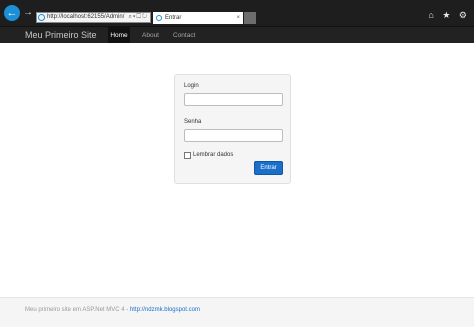  I want to click on forward-arrow-icon: →, so click(28, 13).